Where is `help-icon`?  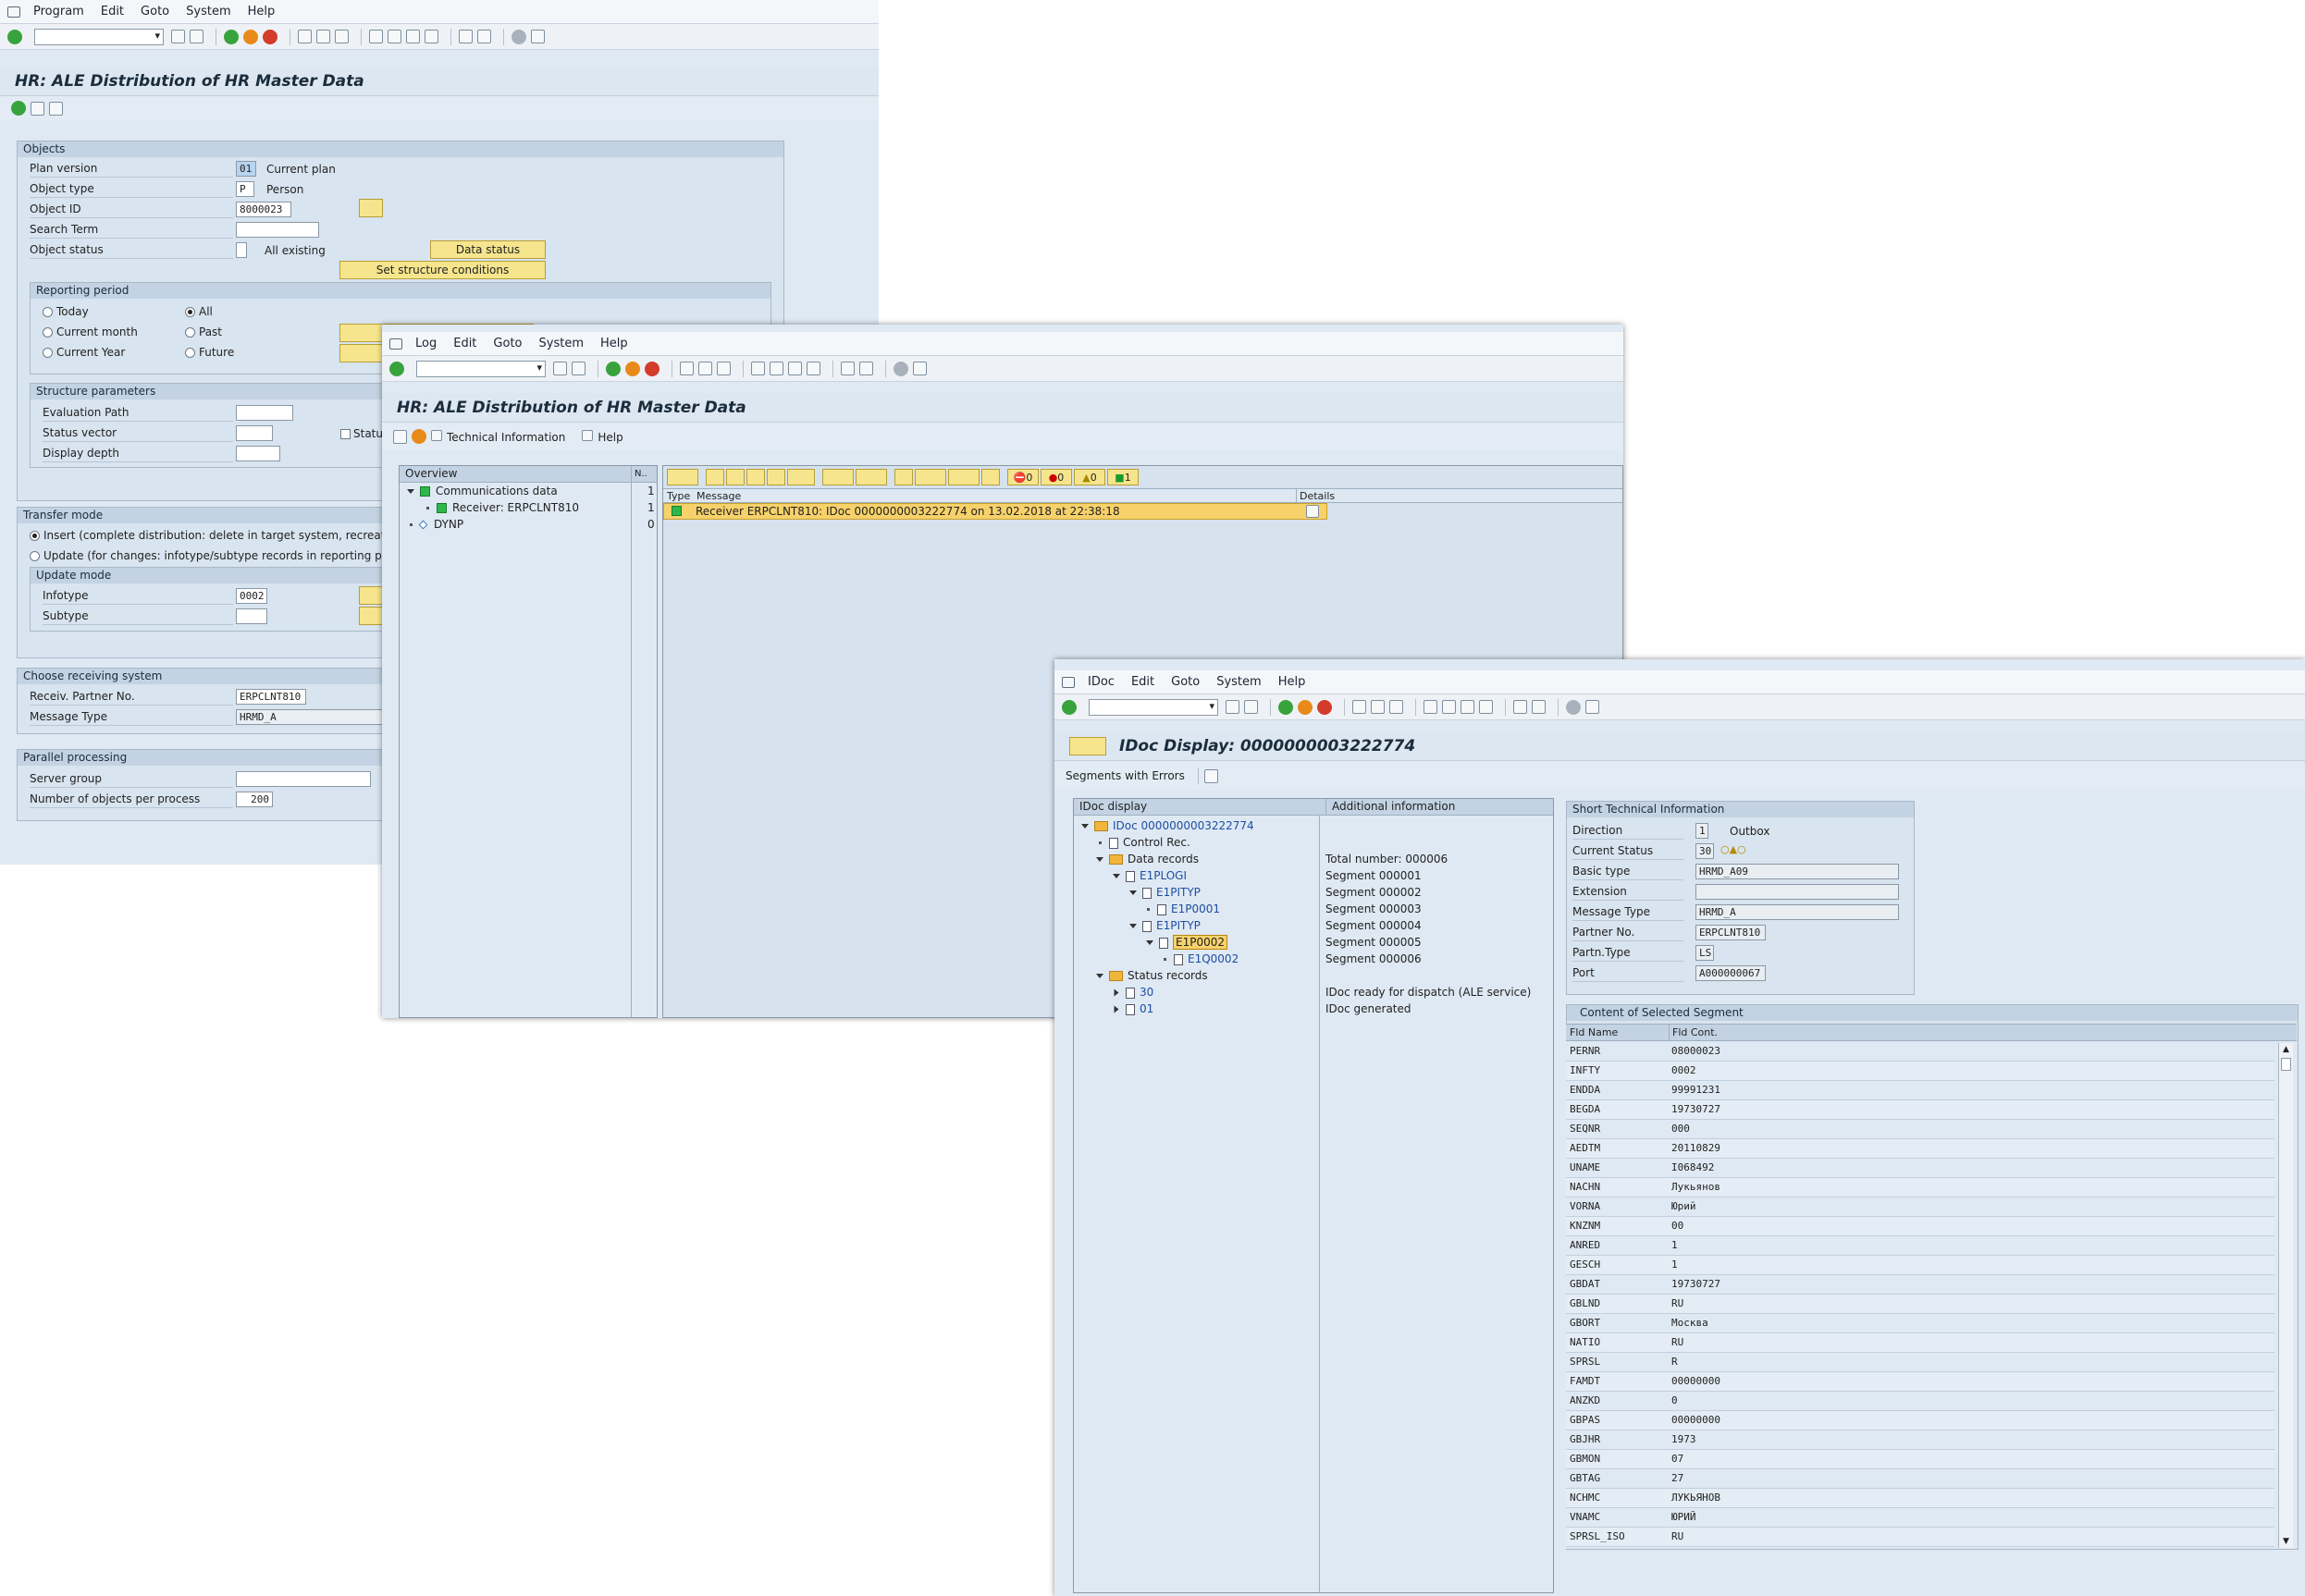
help-icon is located at coordinates (1573, 707).